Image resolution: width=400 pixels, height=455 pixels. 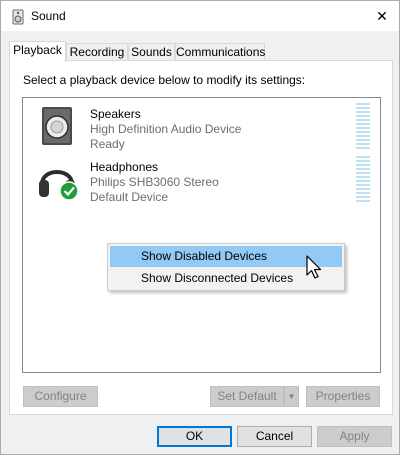 I want to click on chevron-down-icon: ▼, so click(x=291, y=396).